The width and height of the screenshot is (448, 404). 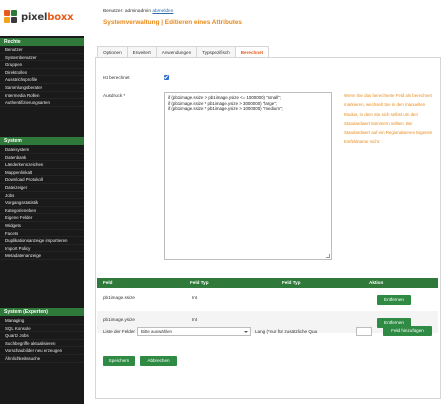 What do you see at coordinates (216, 51) in the screenshot?
I see `tab-typspezifisch: Typspezifisch` at bounding box center [216, 51].